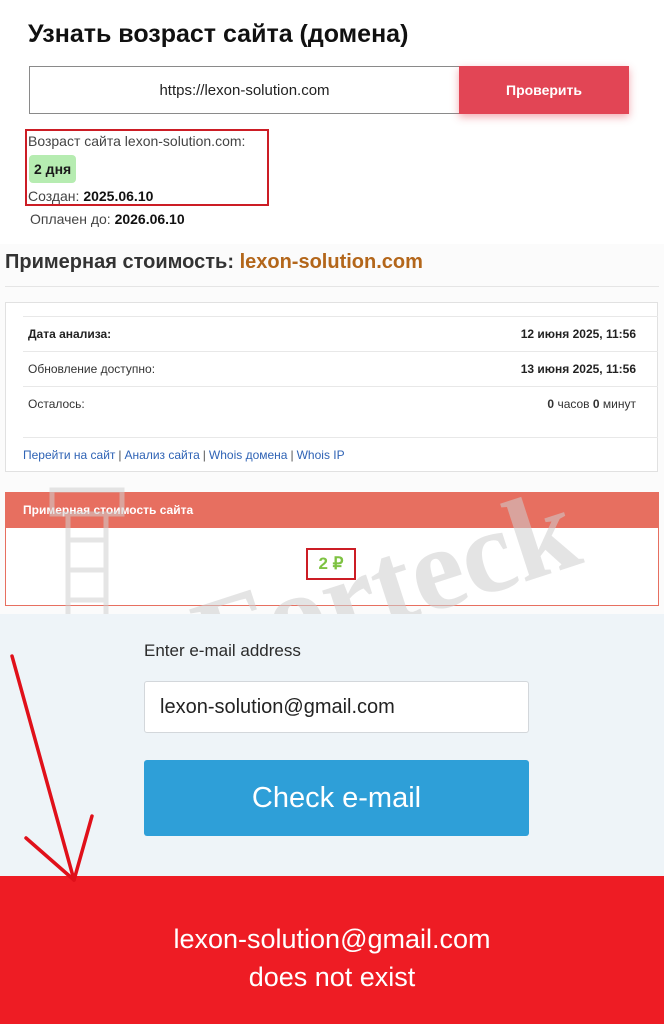 This screenshot has width=664, height=1024. I want to click on result-email: lexon-solution@gmail.com, so click(332, 939).